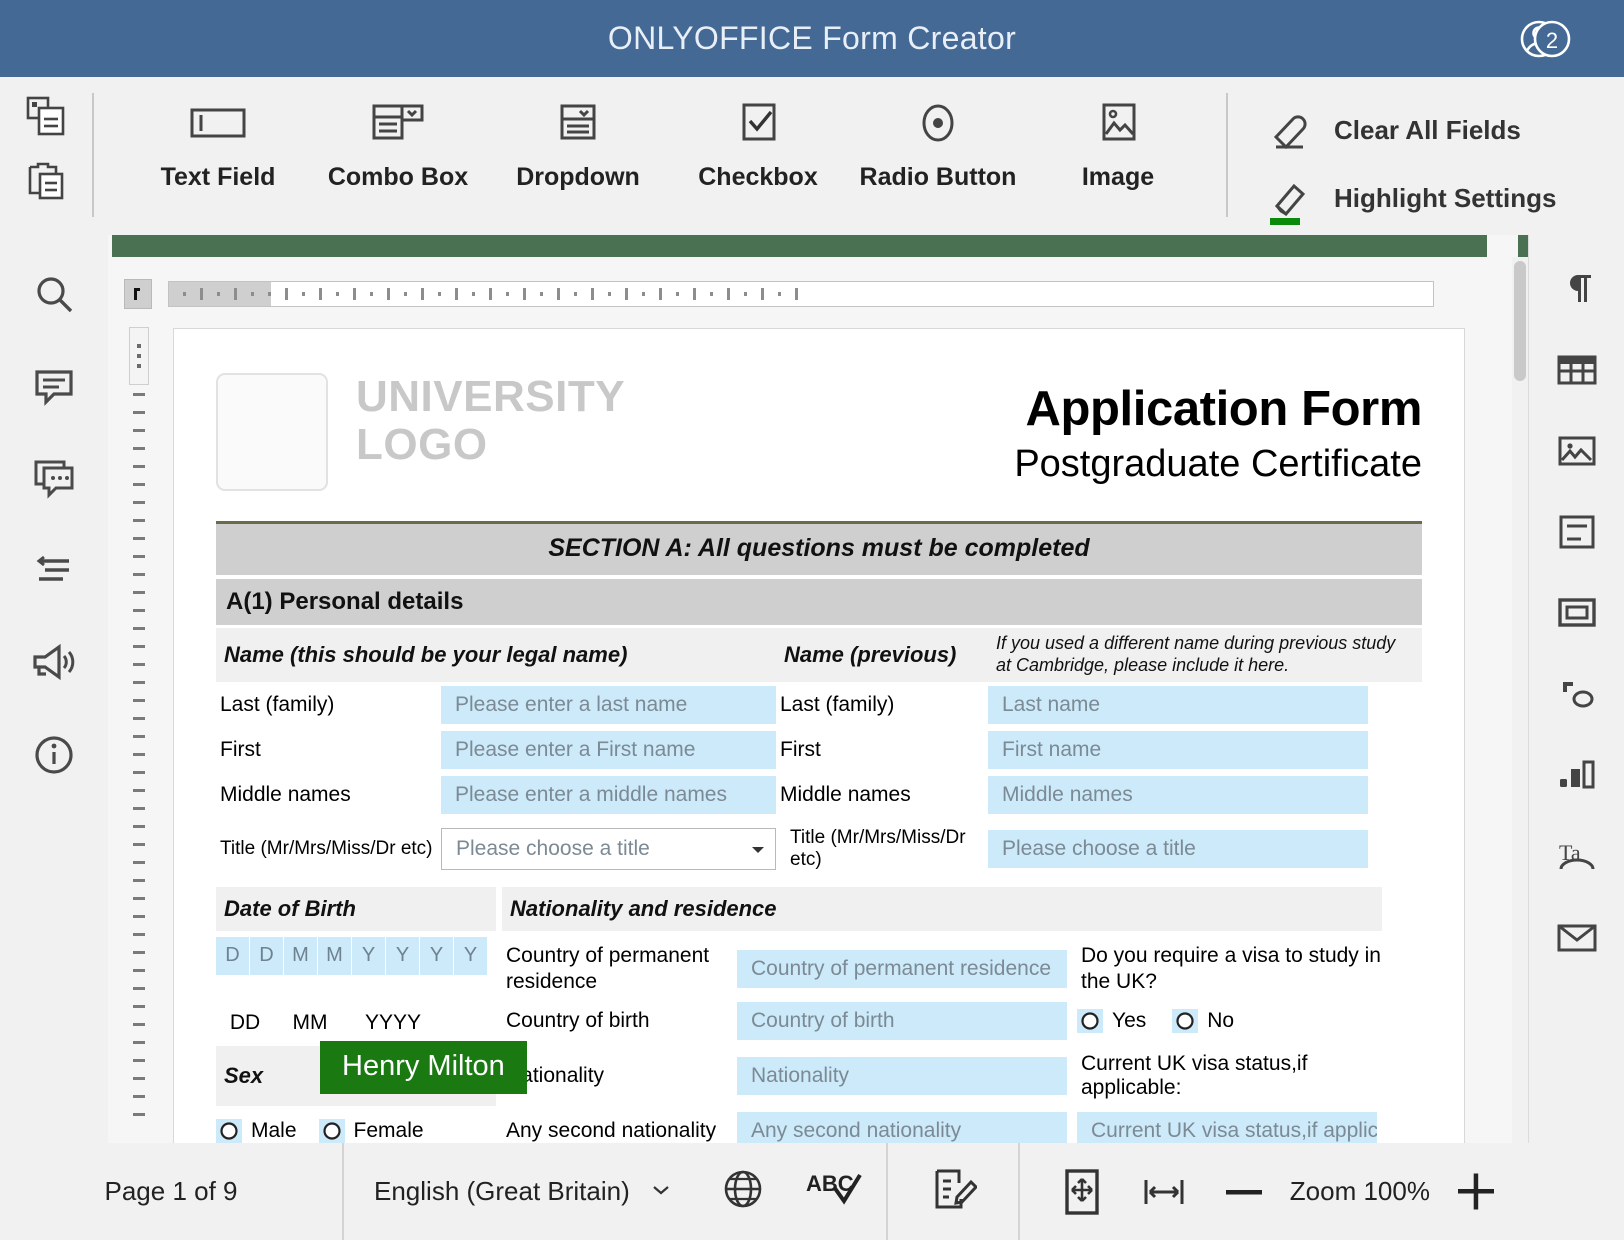  Describe the element at coordinates (54, 571) in the screenshot. I see `navigation-icon` at that location.